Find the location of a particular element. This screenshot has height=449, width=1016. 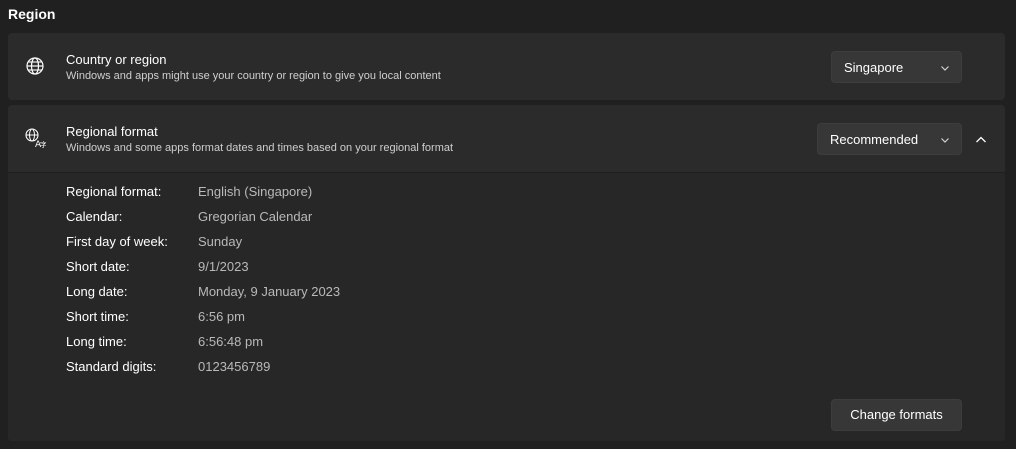

regional-format-selected-value: Recommended is located at coordinates (874, 139).